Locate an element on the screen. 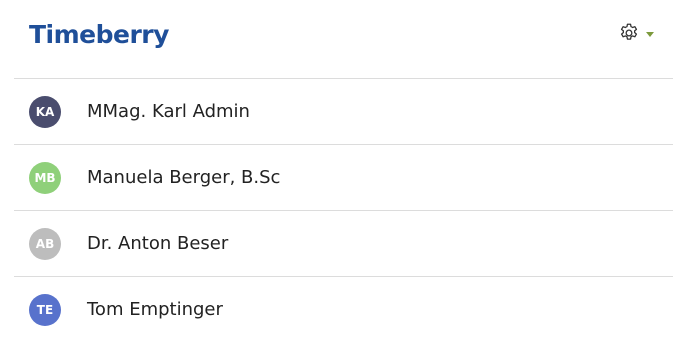 This screenshot has width=689, height=342. user-name: Dr. Anton Beser is located at coordinates (158, 243).